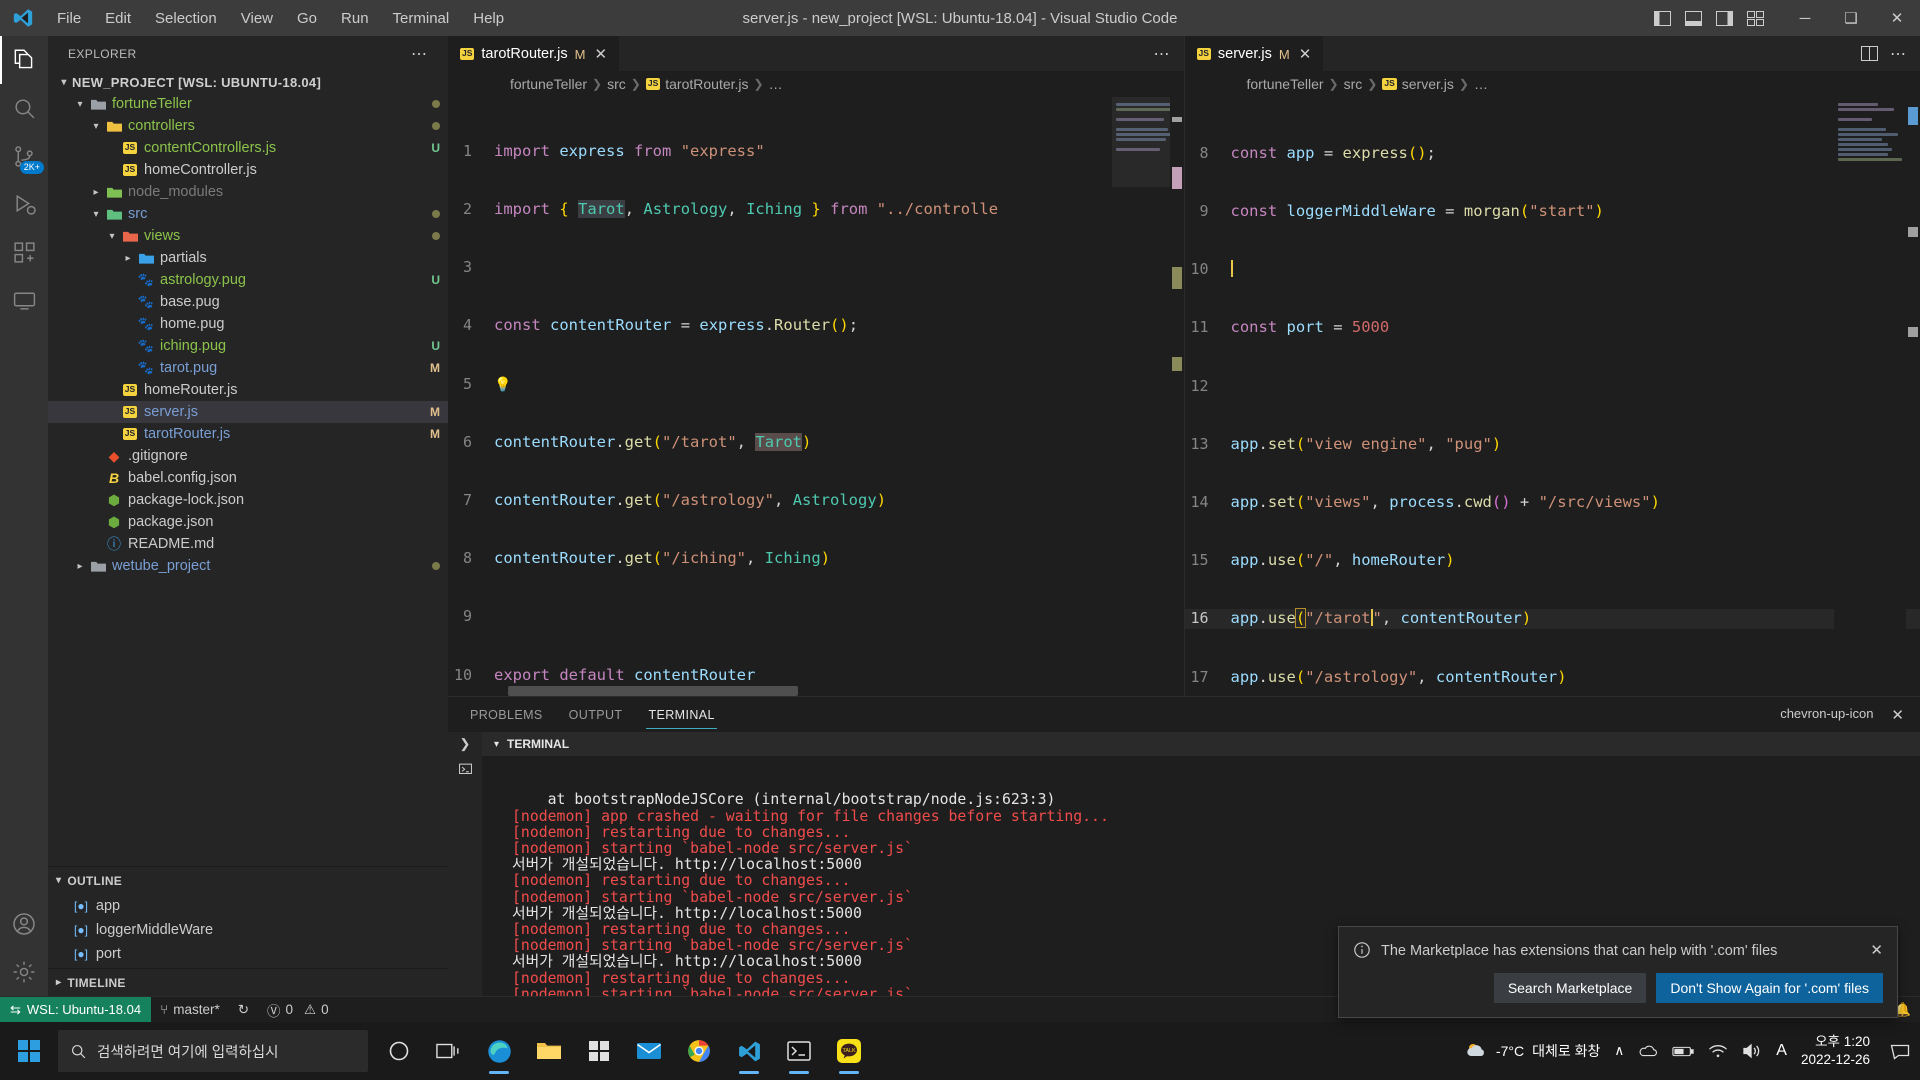 This screenshot has width=1920, height=1080. What do you see at coordinates (549, 1051) in the screenshot?
I see `file-explorer-icon` at bounding box center [549, 1051].